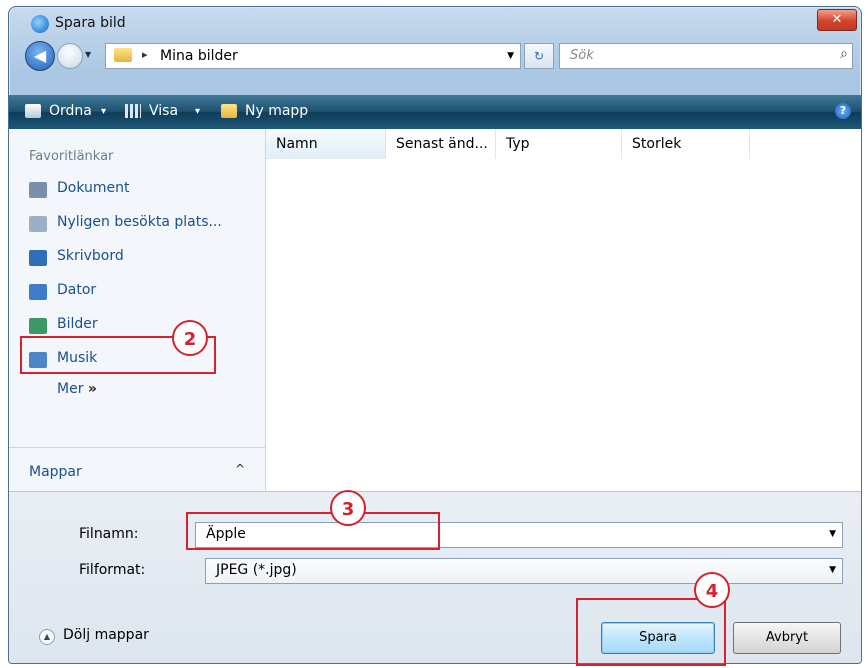 The height and width of the screenshot is (668, 868). Describe the element at coordinates (38, 326) in the screenshot. I see `pictures-icon` at that location.